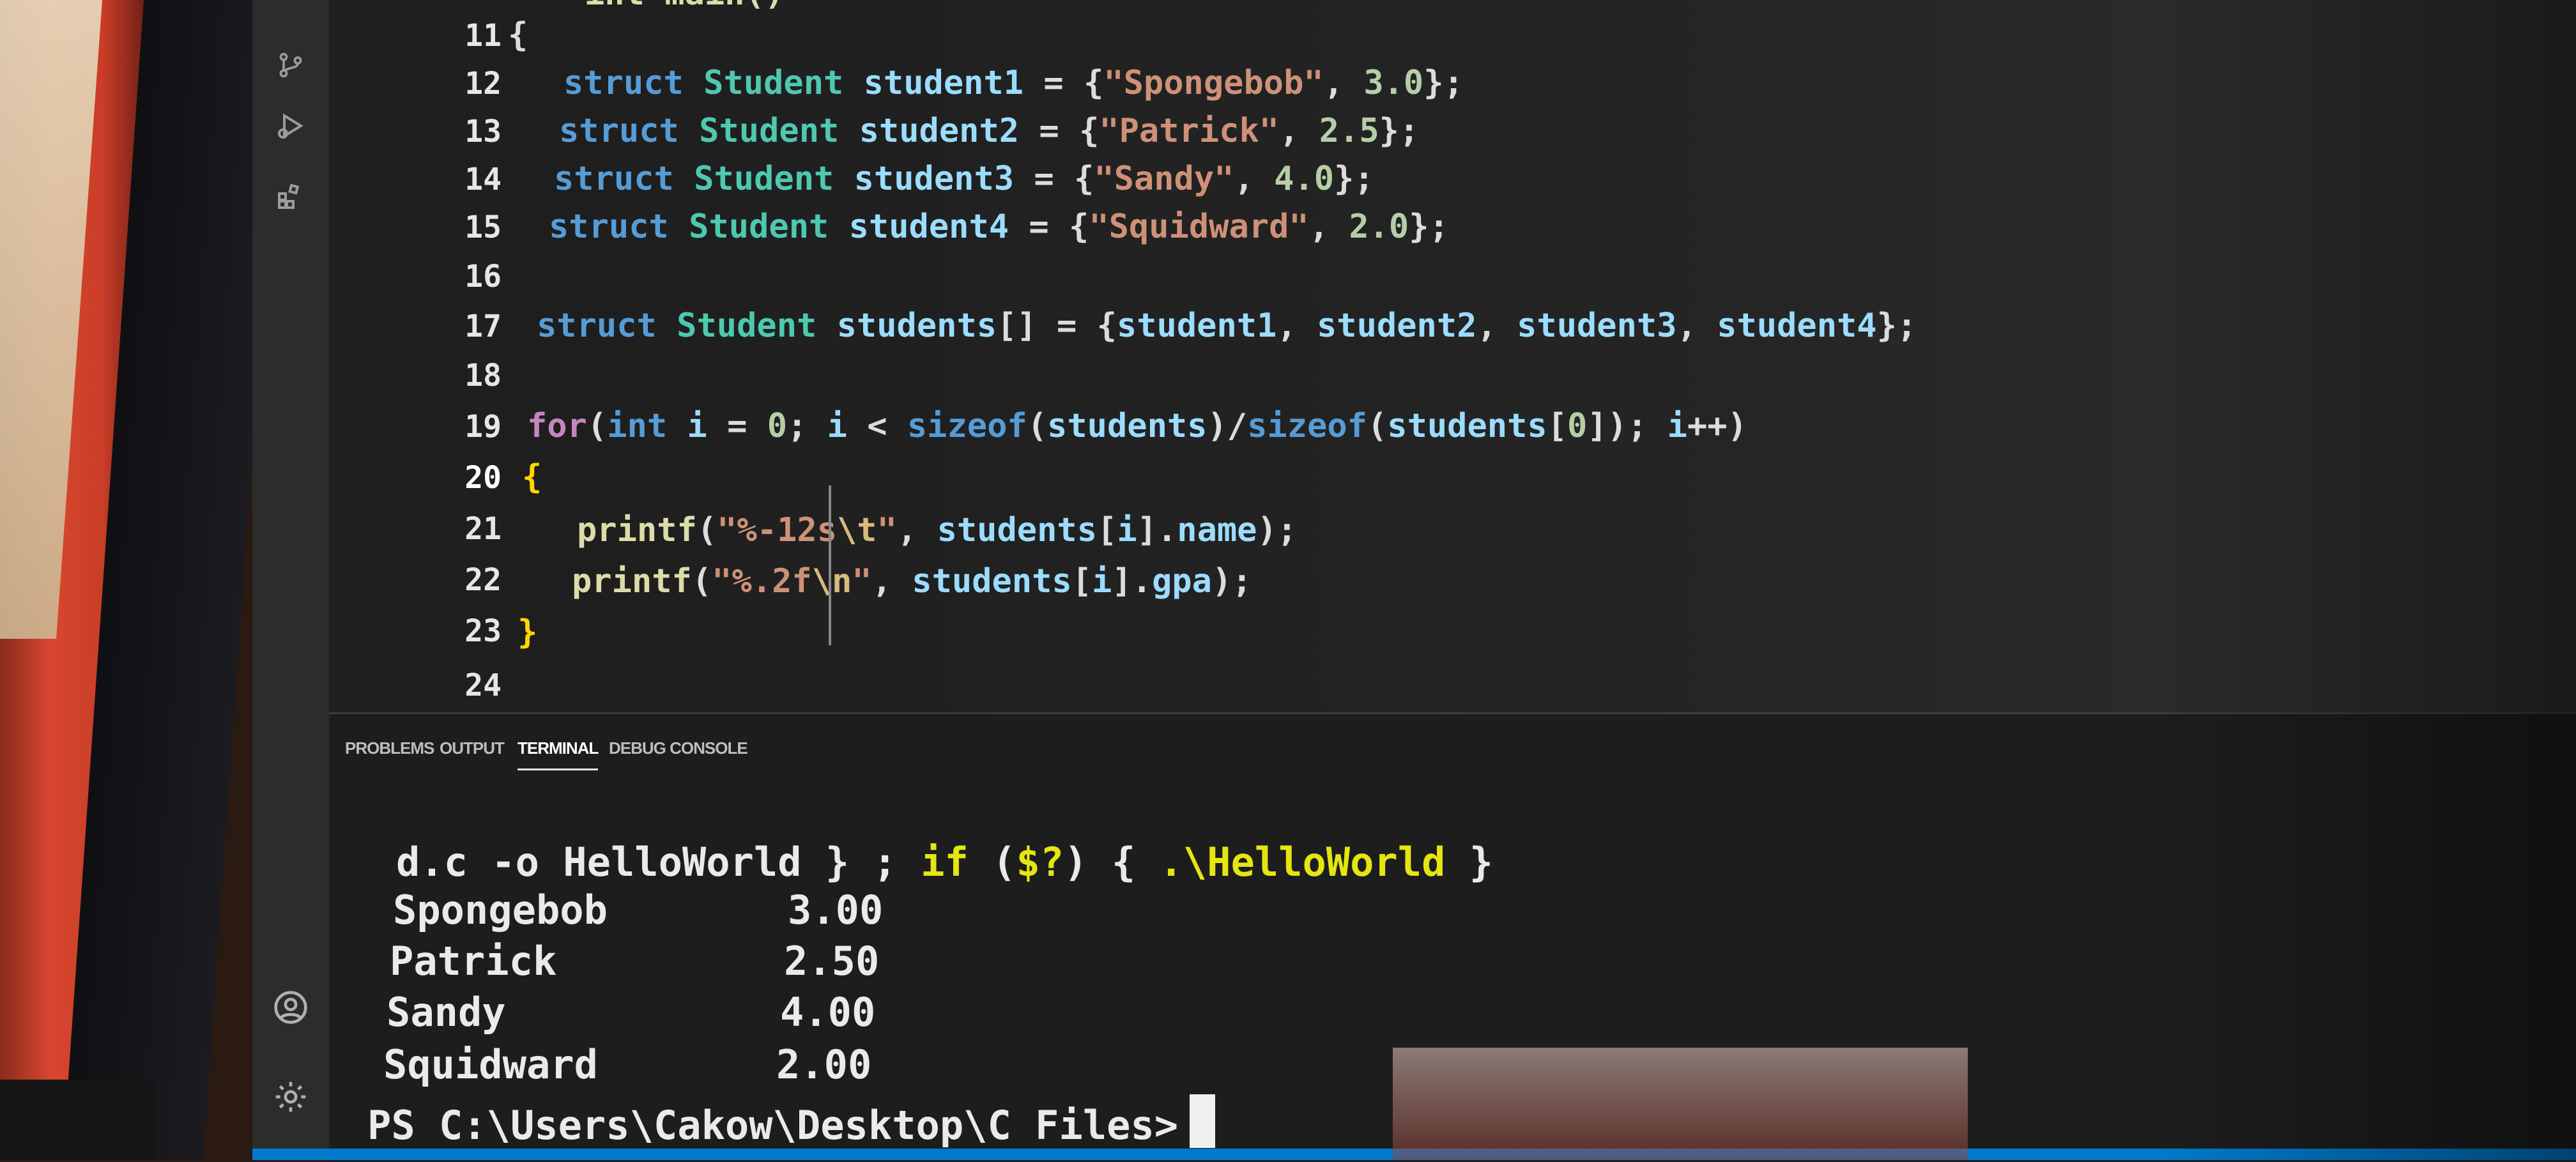 Image resolution: width=2576 pixels, height=1162 pixels. Describe the element at coordinates (773, 1125) in the screenshot. I see `terminal-prompt: PS C:\Users\Cakow\Desktop\C Files>` at that location.